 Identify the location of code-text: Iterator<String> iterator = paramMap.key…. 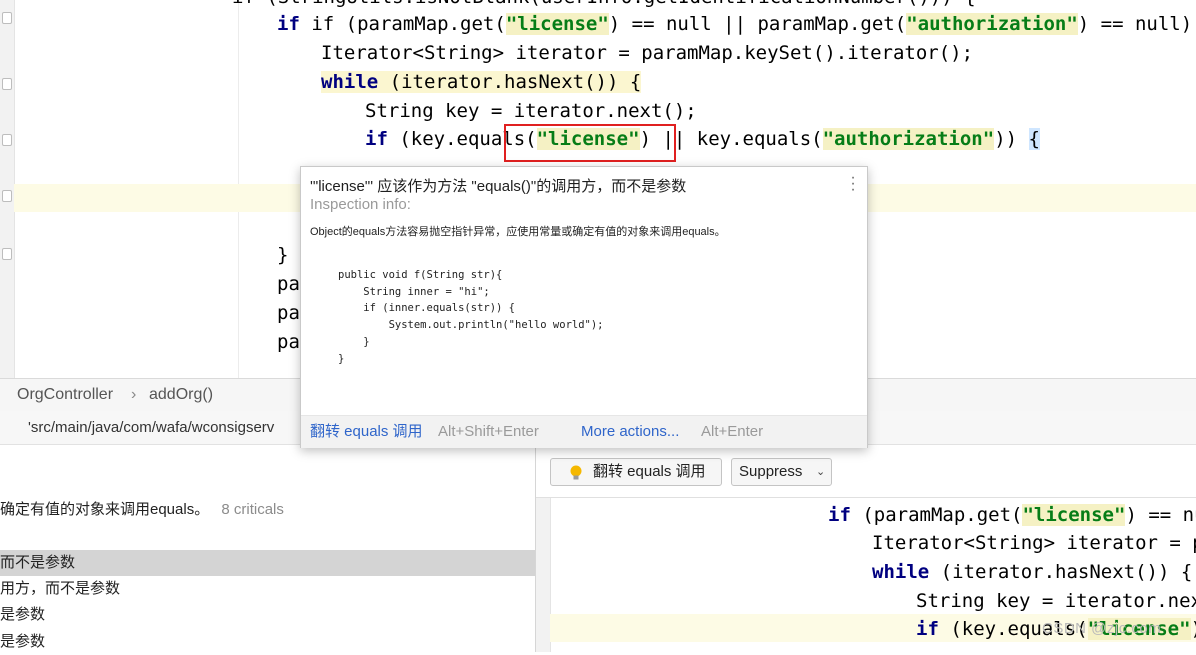
(647, 53).